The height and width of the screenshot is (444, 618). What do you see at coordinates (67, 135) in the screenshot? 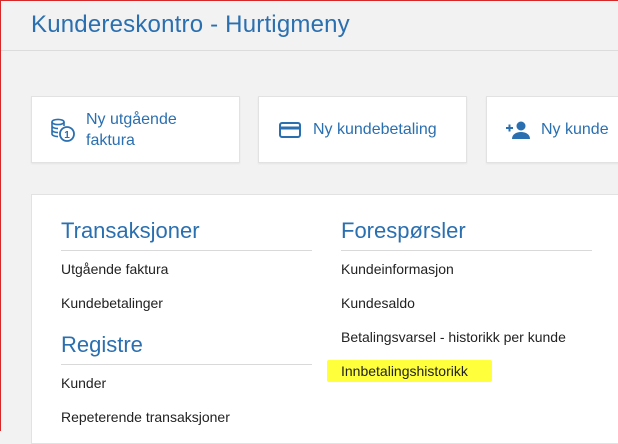
I see `svg-text: 1` at bounding box center [67, 135].